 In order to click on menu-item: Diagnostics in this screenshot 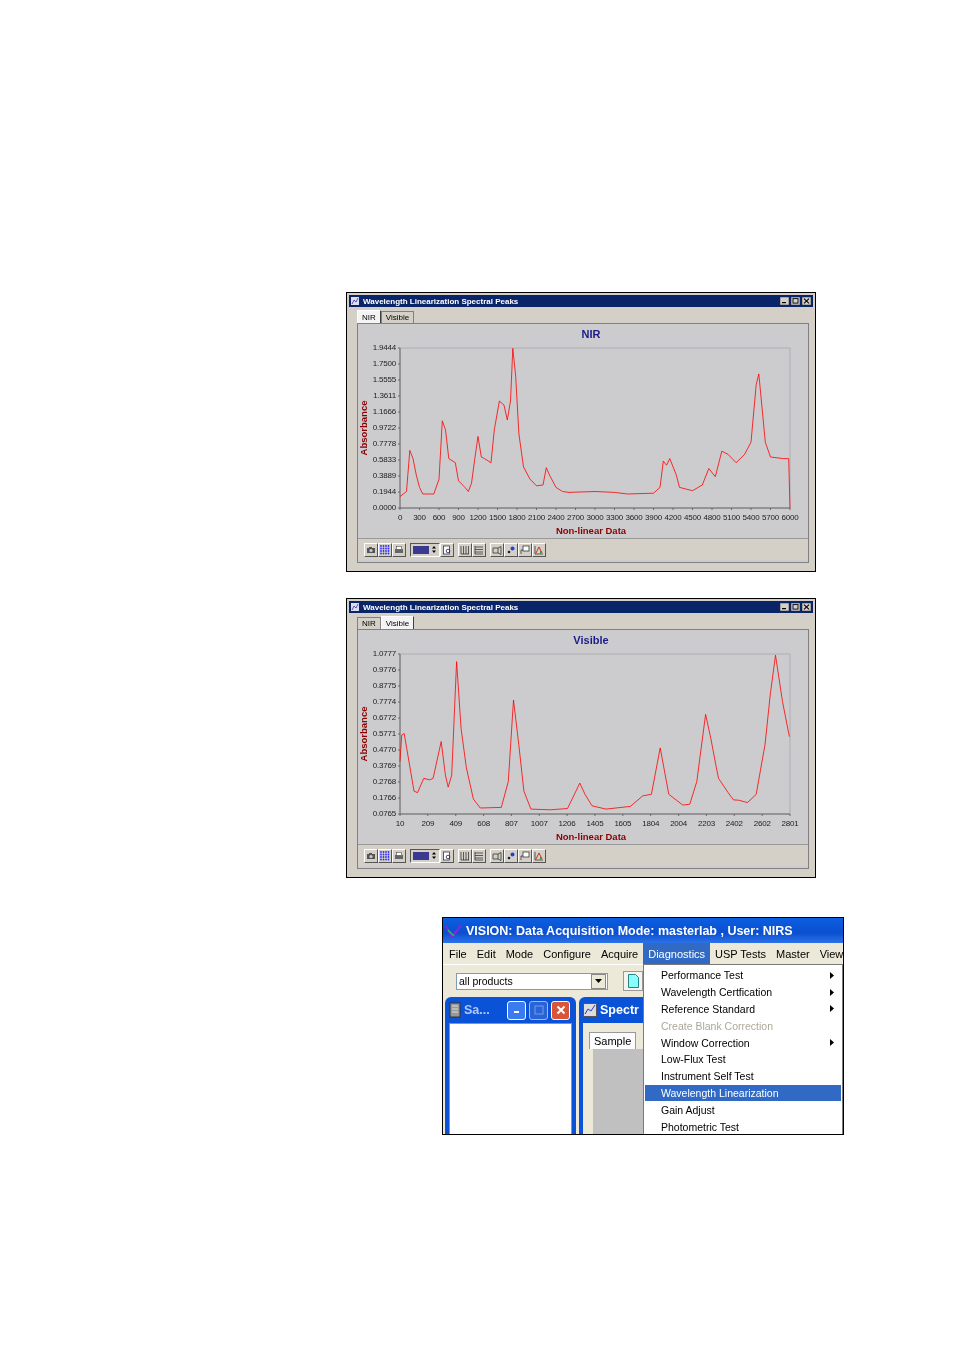, I will do `click(677, 953)`.